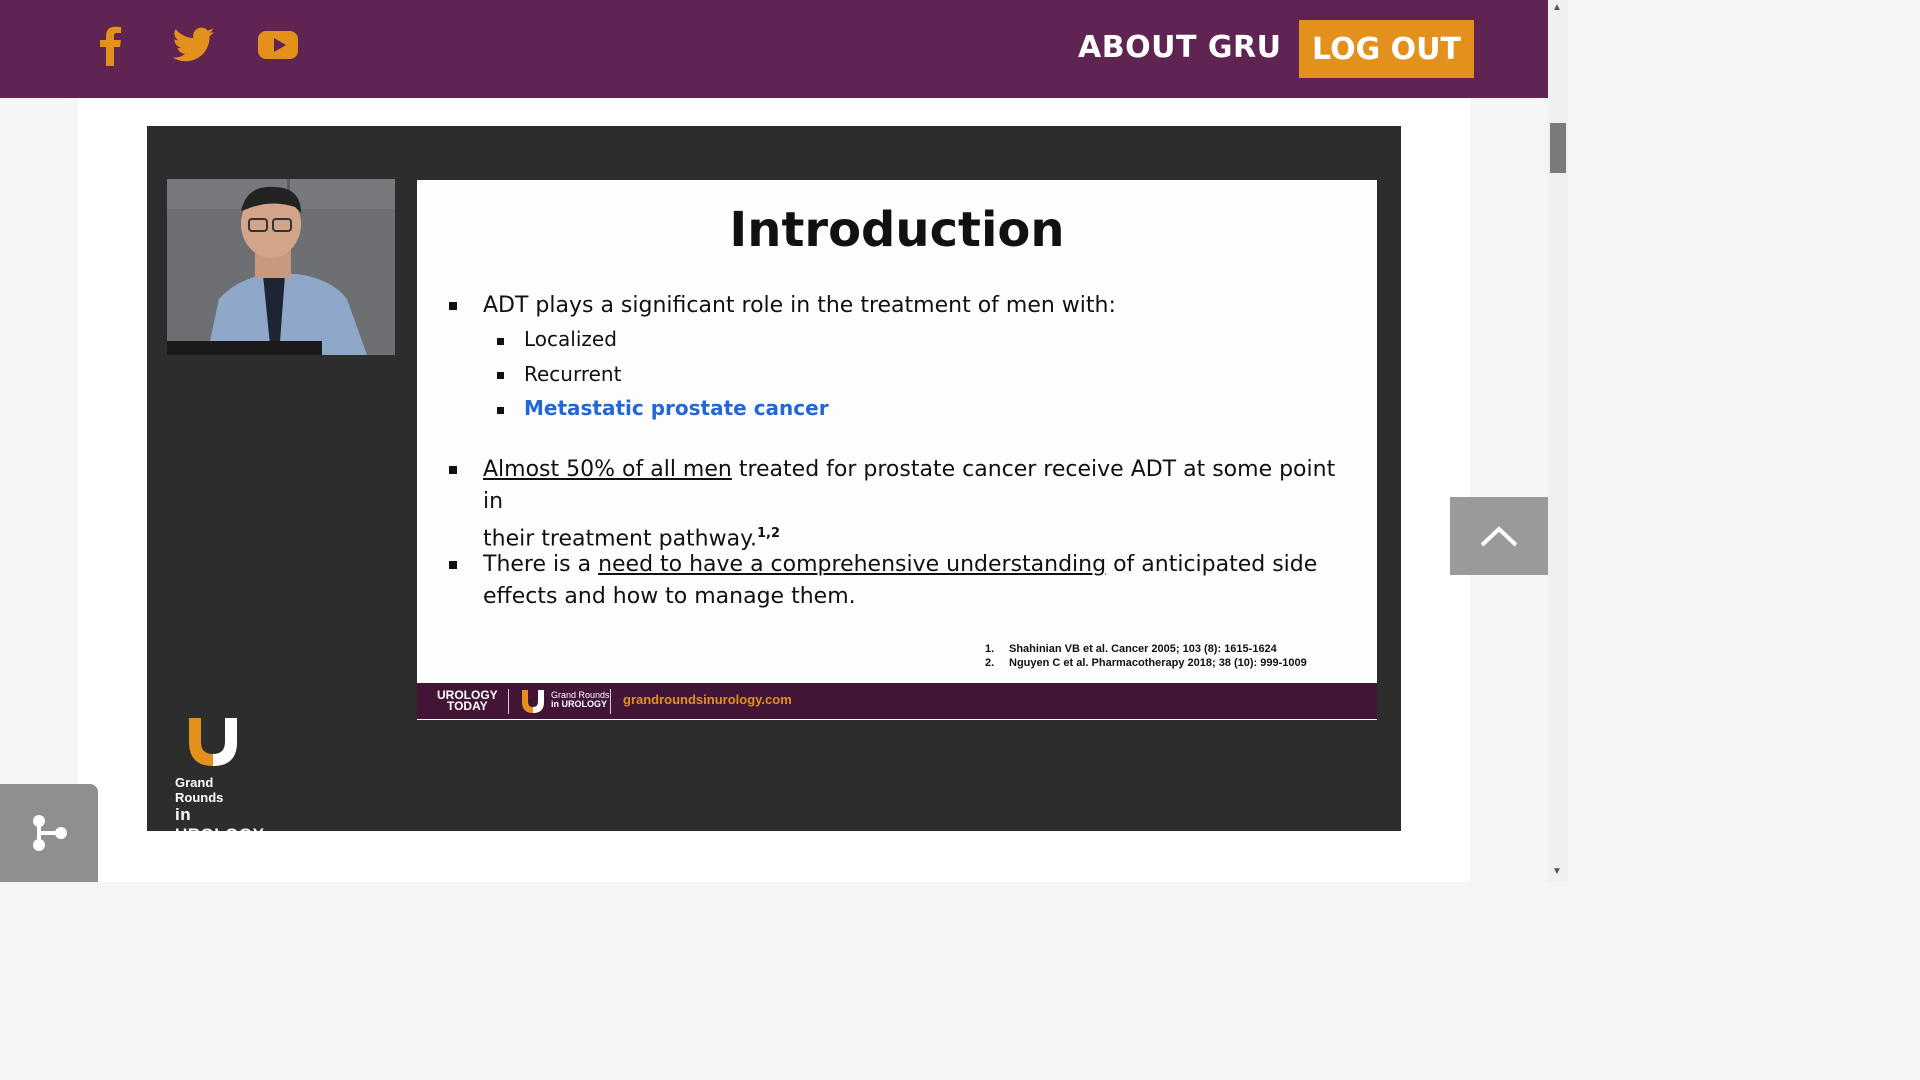 This screenshot has height=1080, width=1920. I want to click on share-nodes-icon, so click(50, 833).